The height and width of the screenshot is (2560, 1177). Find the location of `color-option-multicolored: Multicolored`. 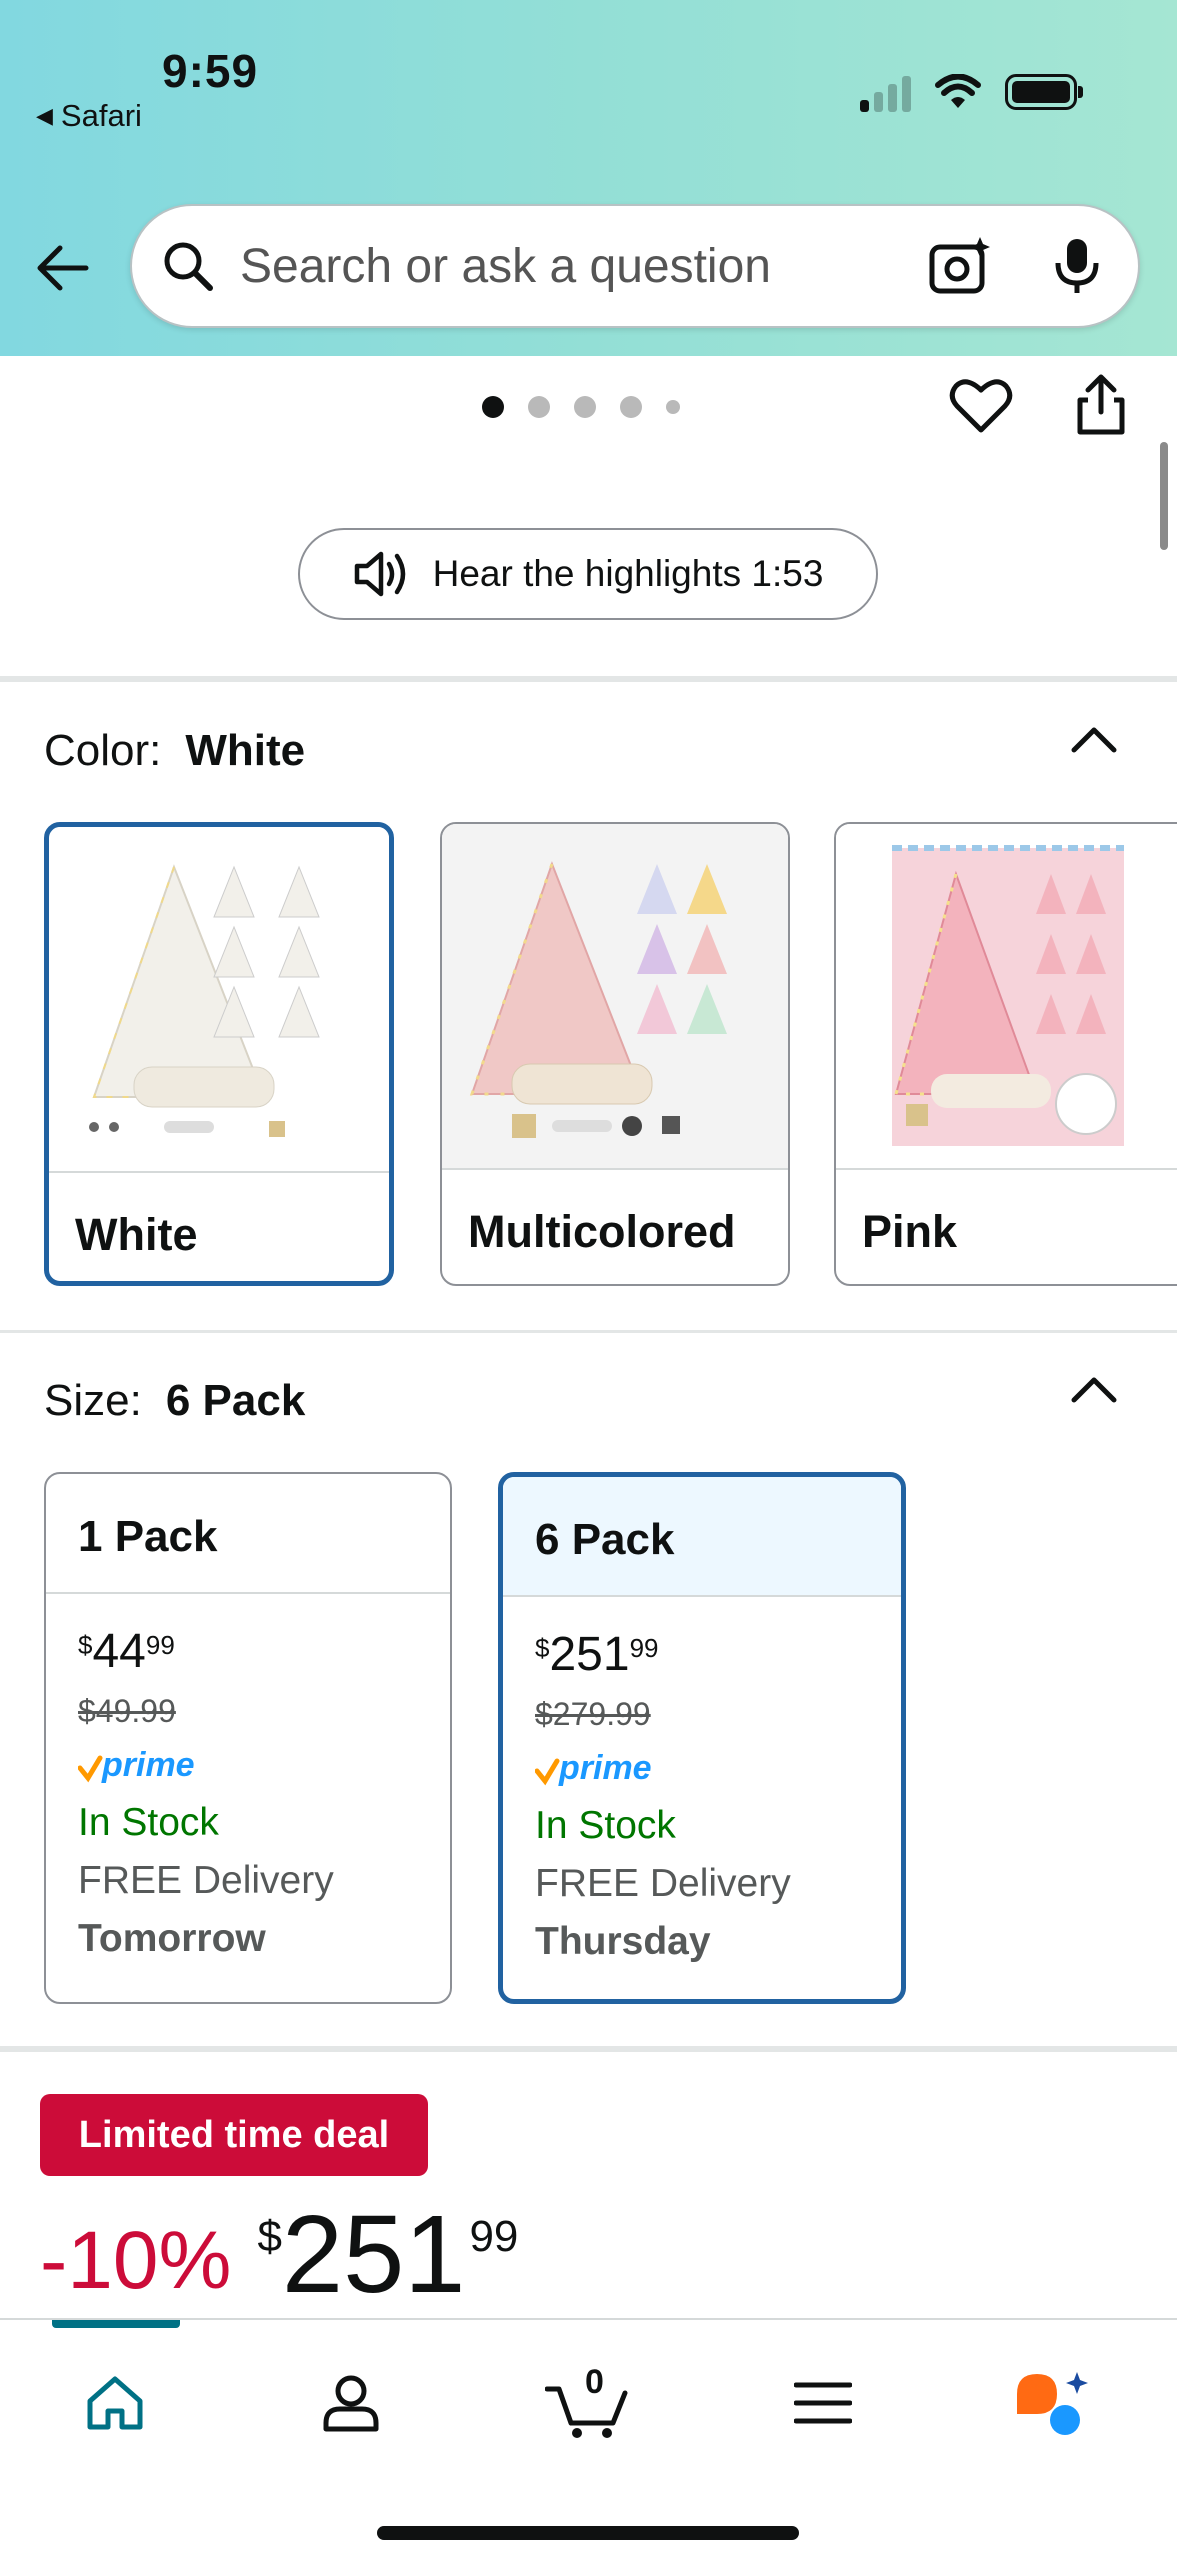

color-option-multicolored: Multicolored is located at coordinates (615, 1054).